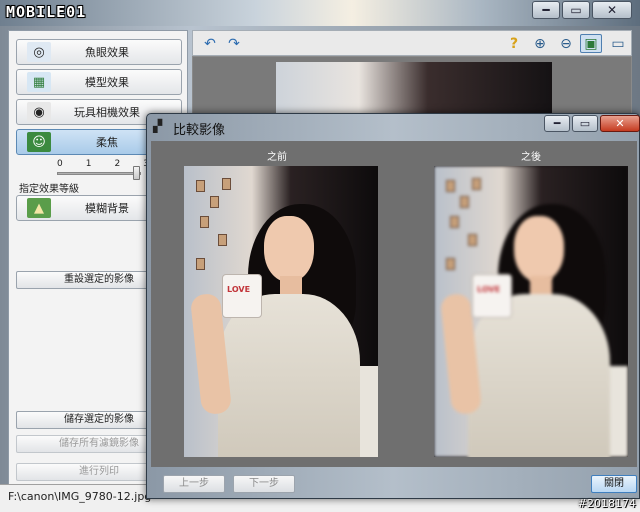  What do you see at coordinates (576, 10) in the screenshot?
I see `maximize-button: ▭` at bounding box center [576, 10].